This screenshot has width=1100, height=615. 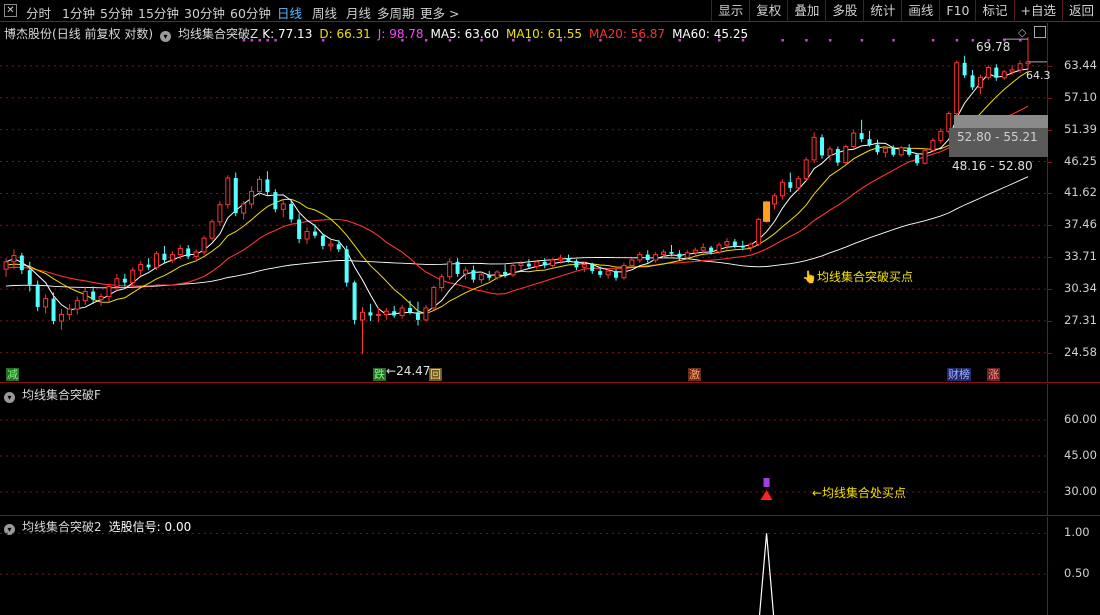 I want to click on period-tab-0: 分时, so click(x=38, y=12).